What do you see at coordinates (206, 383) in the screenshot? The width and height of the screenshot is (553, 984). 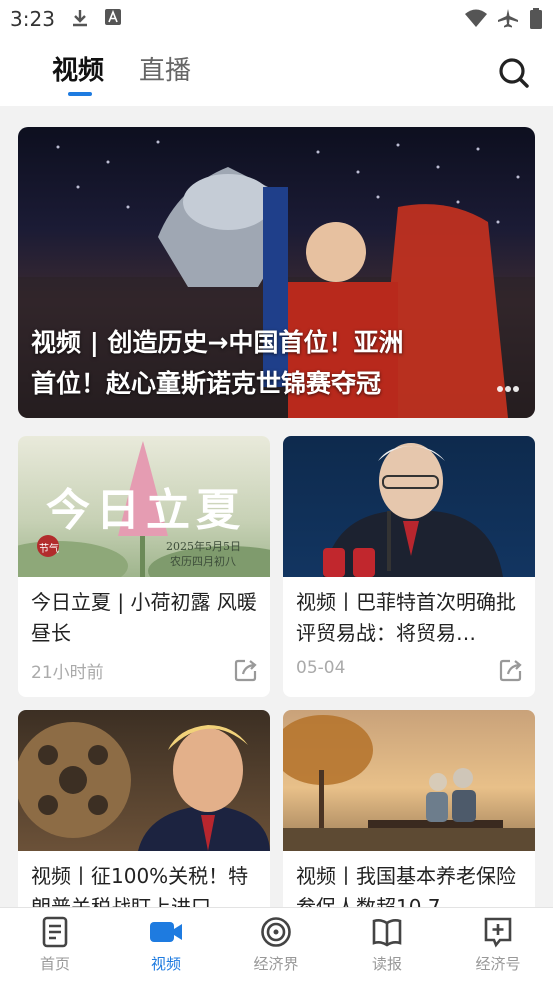 I see `featured-title-line-2: 首位！赵心童斯诺克世锦赛夺冠` at bounding box center [206, 383].